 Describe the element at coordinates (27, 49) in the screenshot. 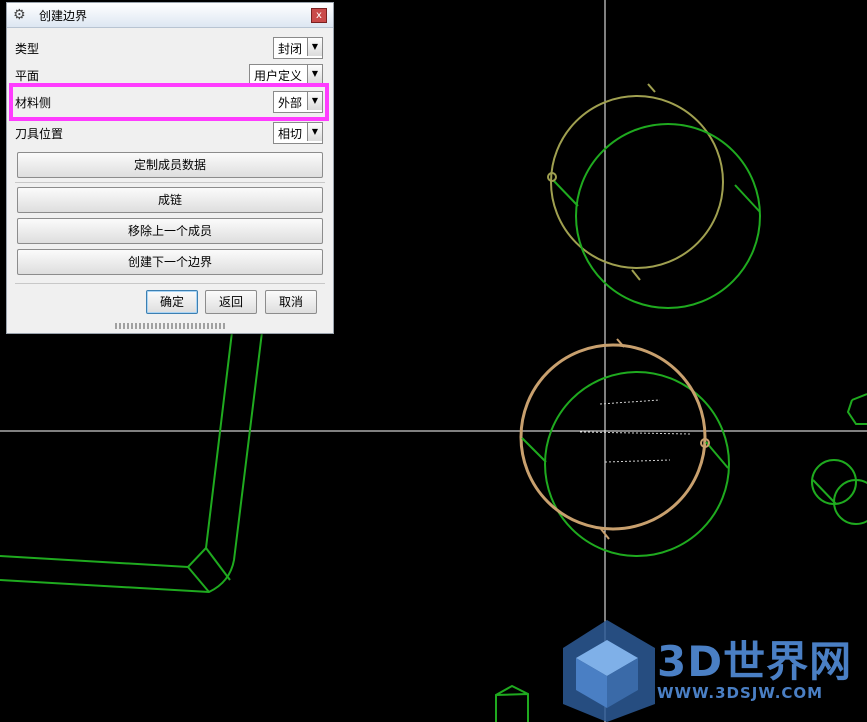

I see `type-label: 类型` at that location.